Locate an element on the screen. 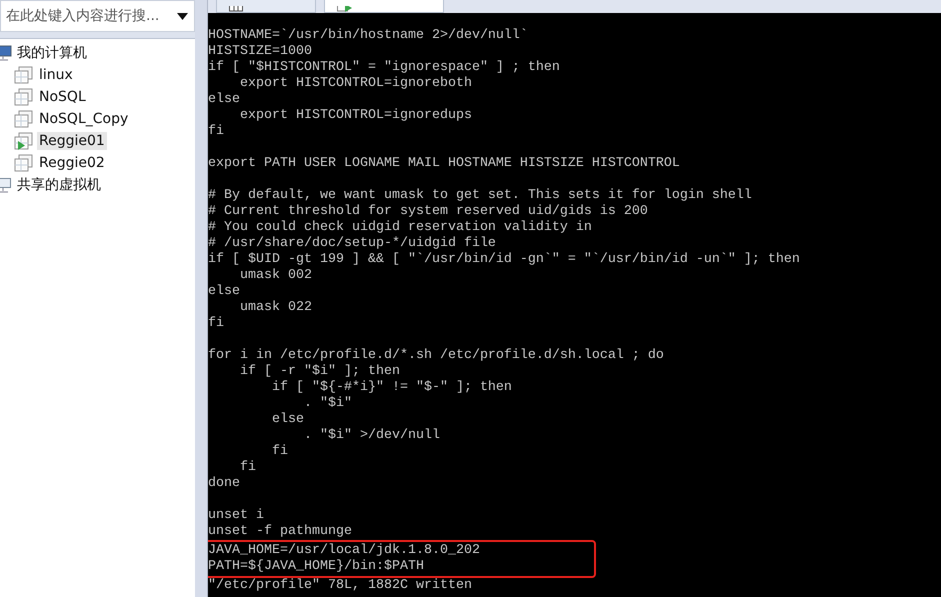  tree-item: NoSQL_Copy is located at coordinates (83, 119).